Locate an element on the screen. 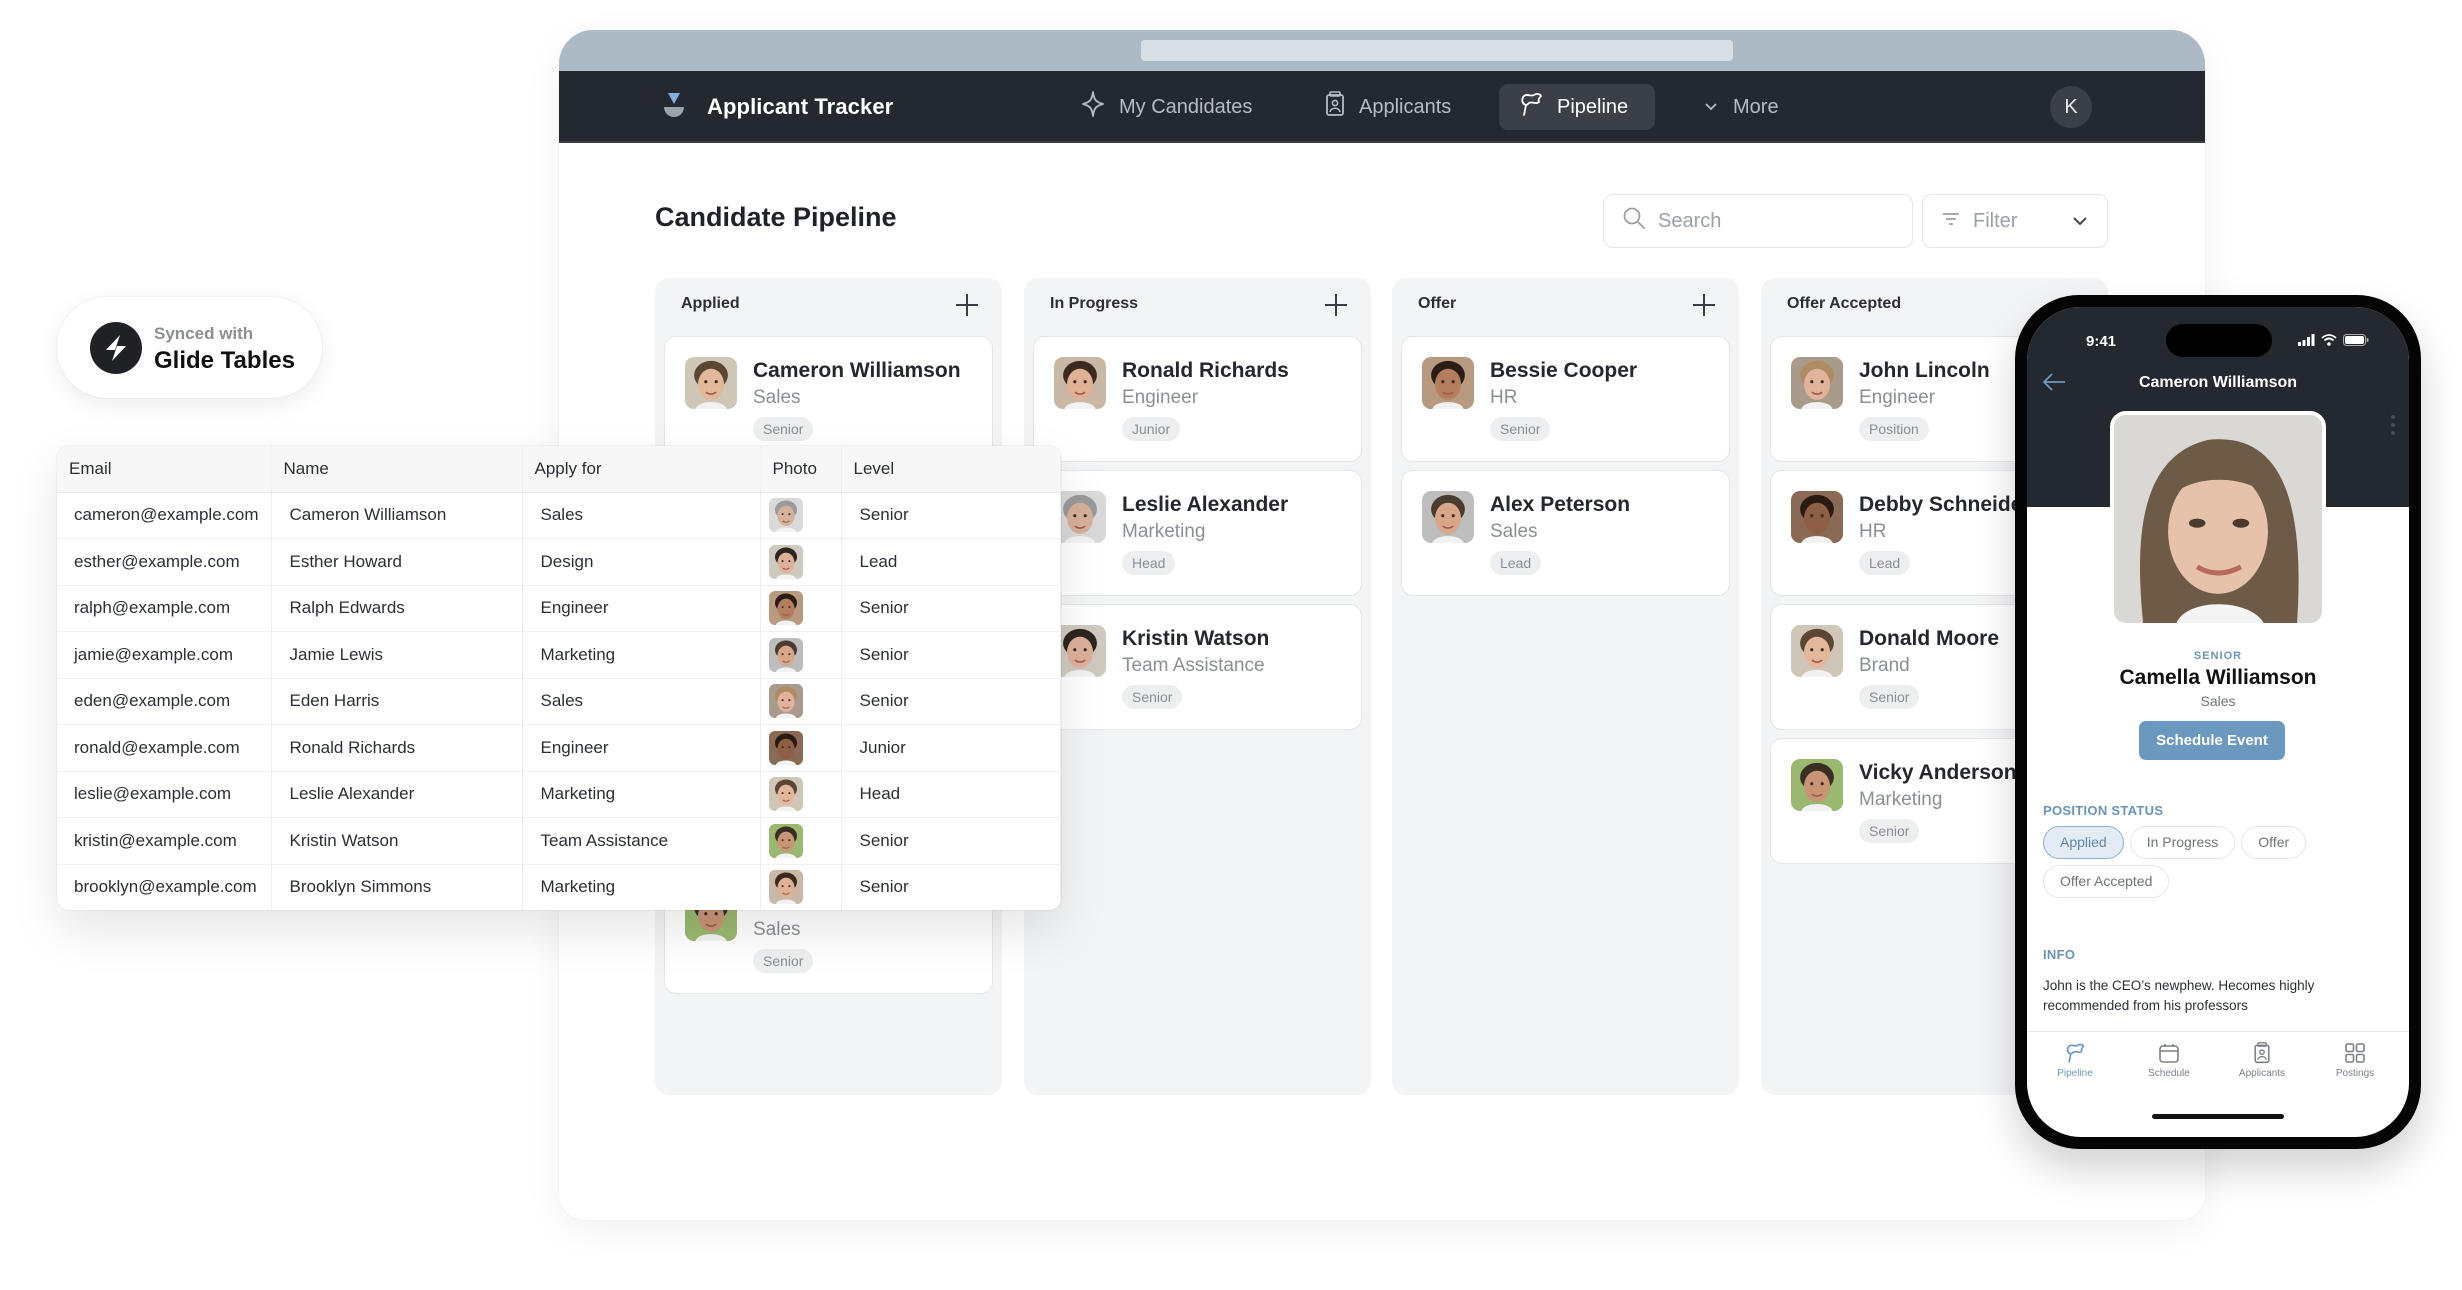  cell-apply-for: Design is located at coordinates (641, 562).